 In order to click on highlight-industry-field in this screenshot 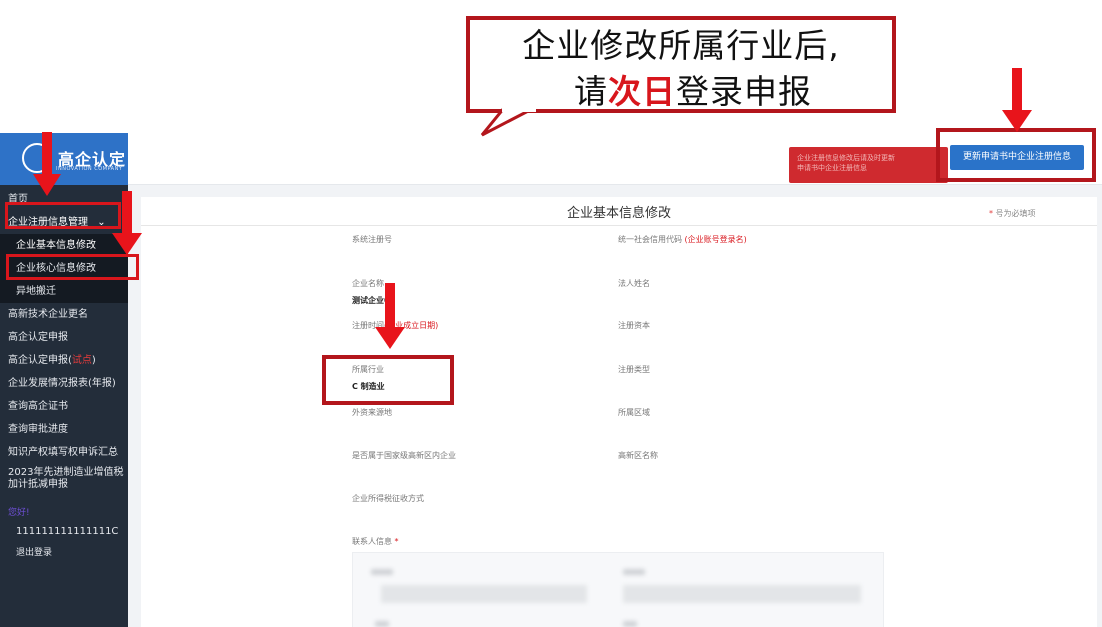, I will do `click(388, 380)`.